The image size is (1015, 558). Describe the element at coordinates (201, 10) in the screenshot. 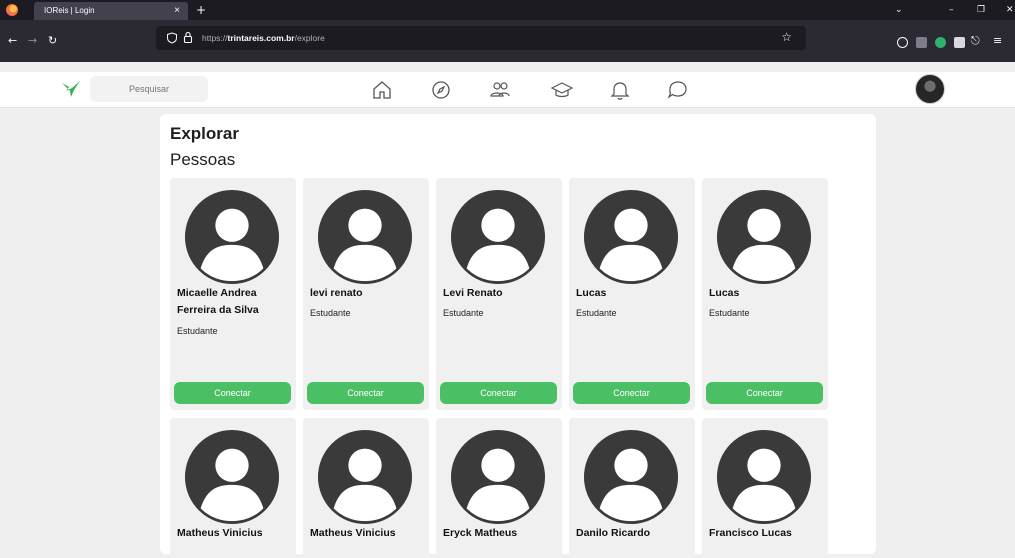

I see `new-tab-button: +` at that location.